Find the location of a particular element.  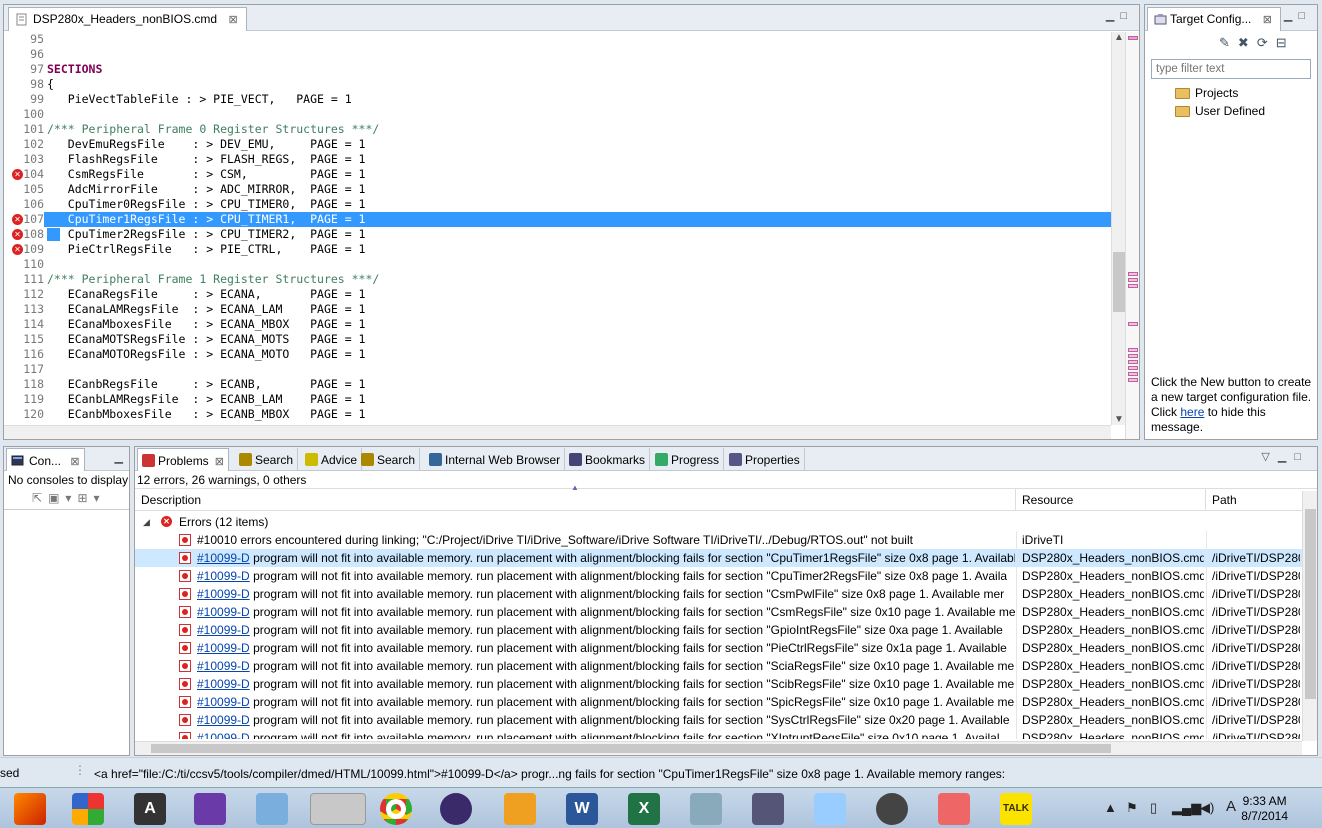

open-console-icon: ⊞▾ is located at coordinates (91, 498).